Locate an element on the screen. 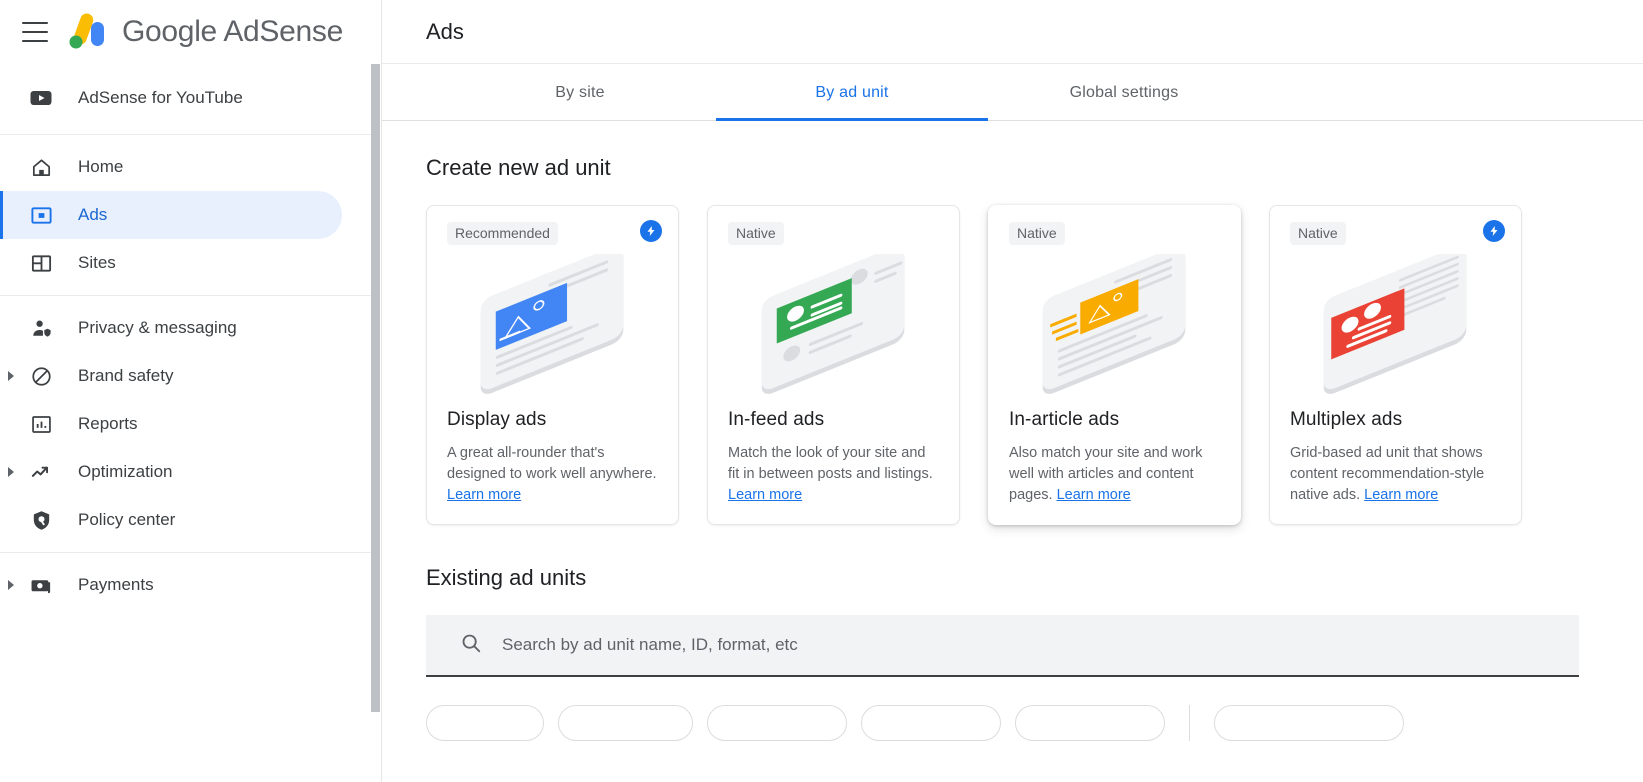  sidebar-item-sites: Sites is located at coordinates (190, 263).